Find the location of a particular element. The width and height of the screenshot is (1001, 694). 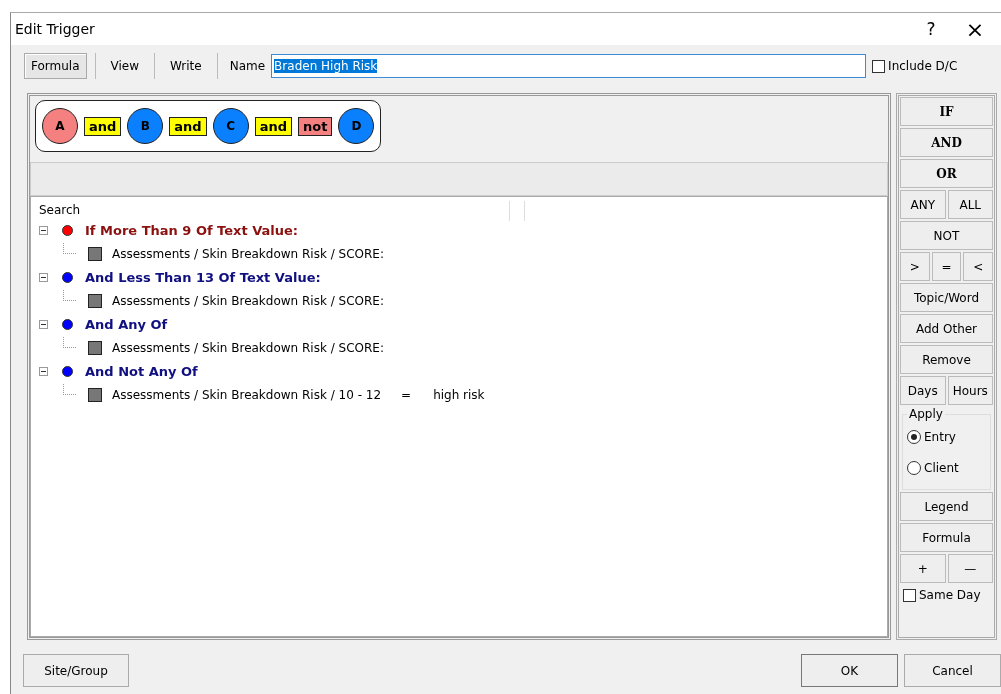

window-title: Edit Trigger is located at coordinates (55, 29).